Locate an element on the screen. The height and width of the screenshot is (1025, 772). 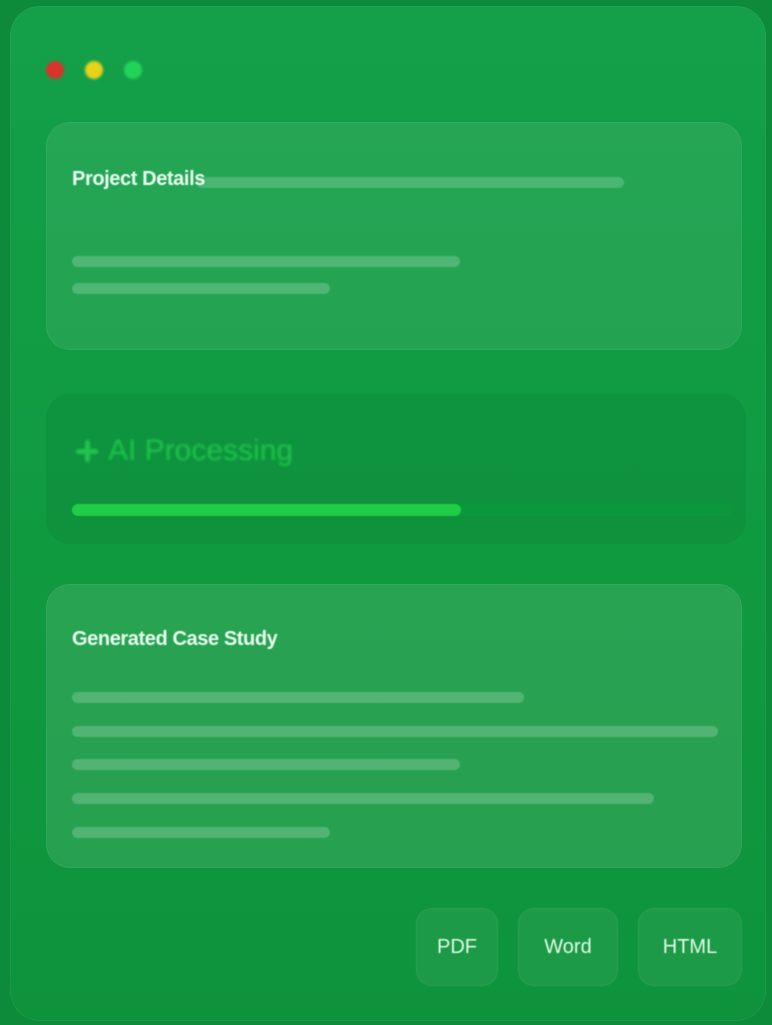
progress-bar is located at coordinates (402, 510).